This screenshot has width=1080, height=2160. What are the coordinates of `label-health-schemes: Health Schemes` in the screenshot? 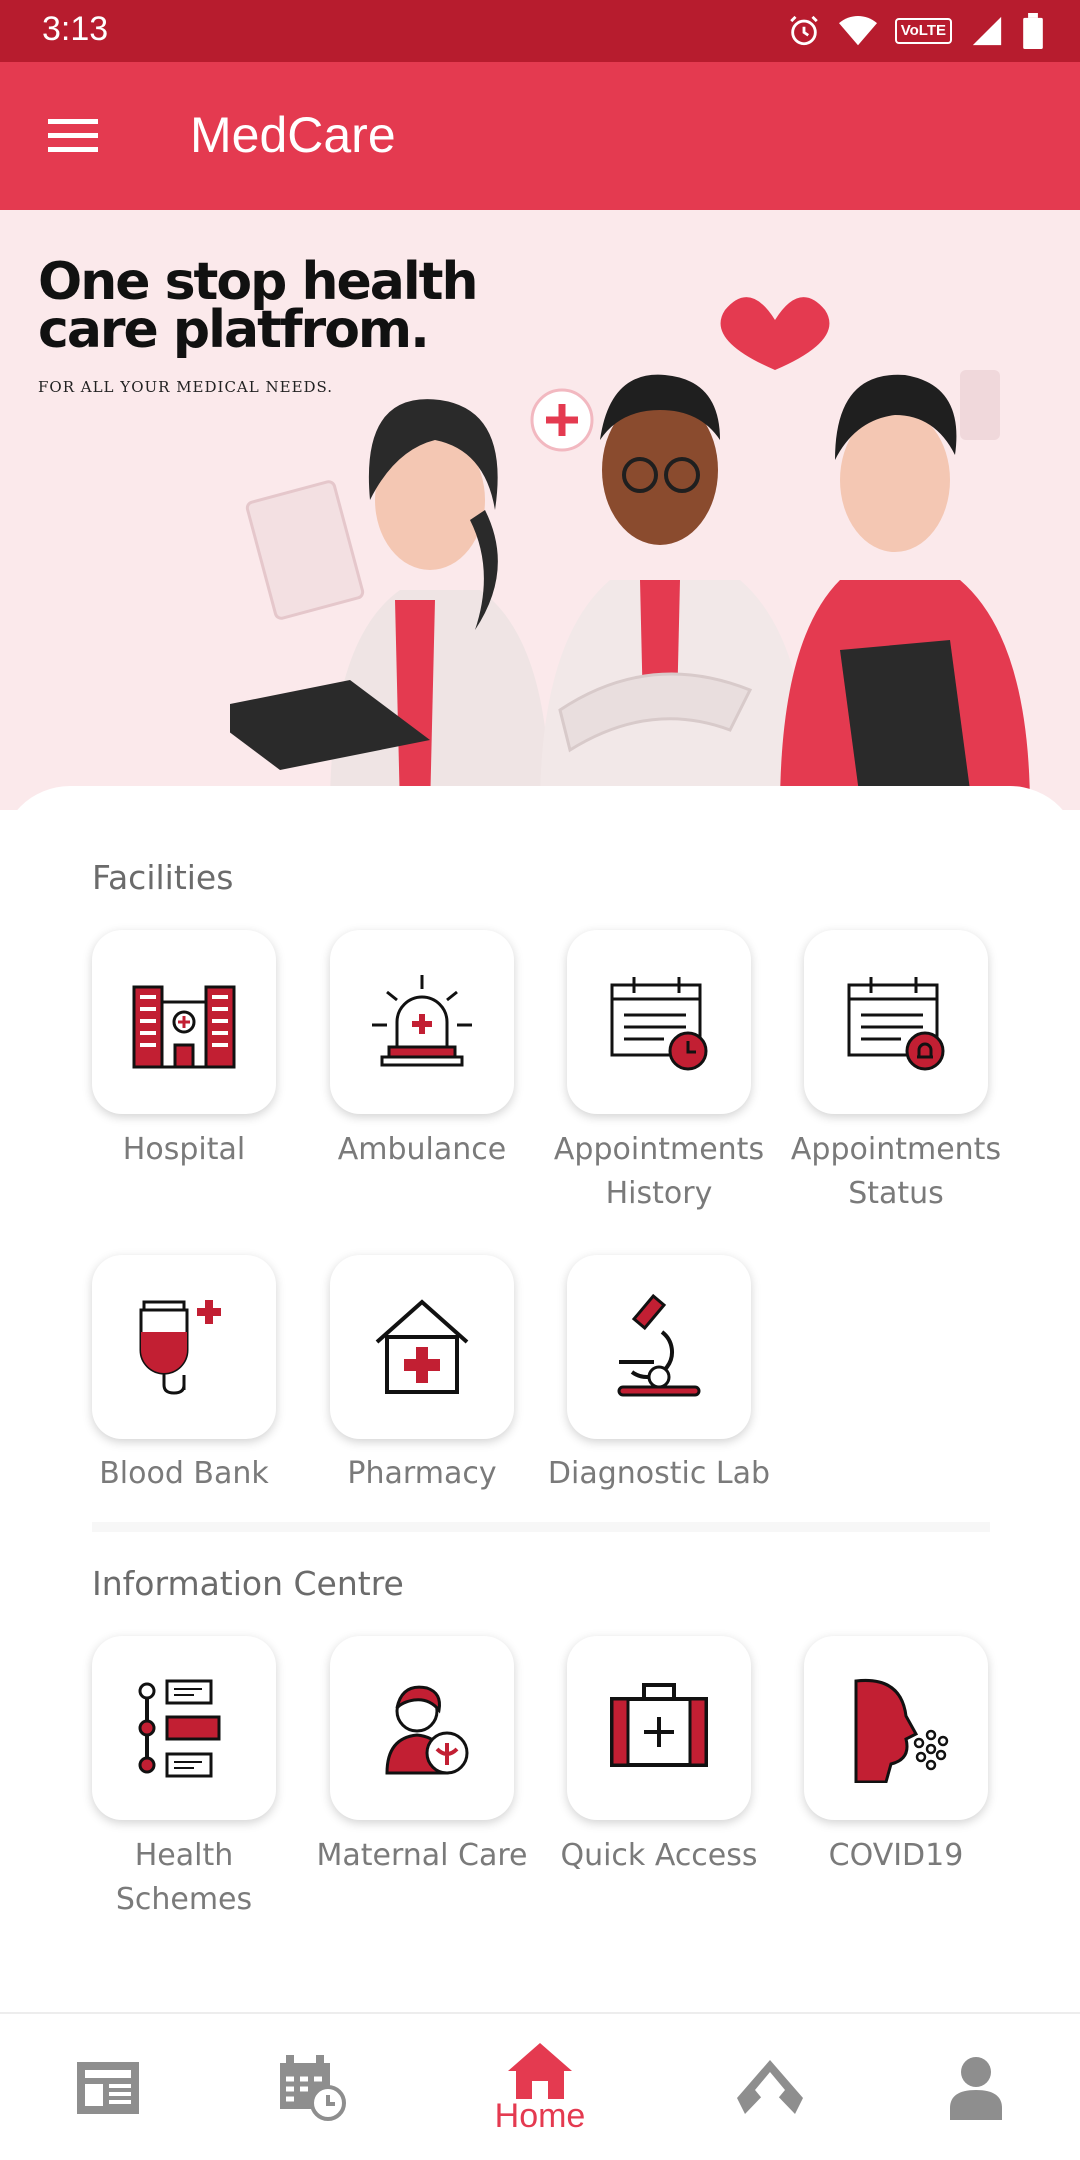 It's located at (184, 1877).